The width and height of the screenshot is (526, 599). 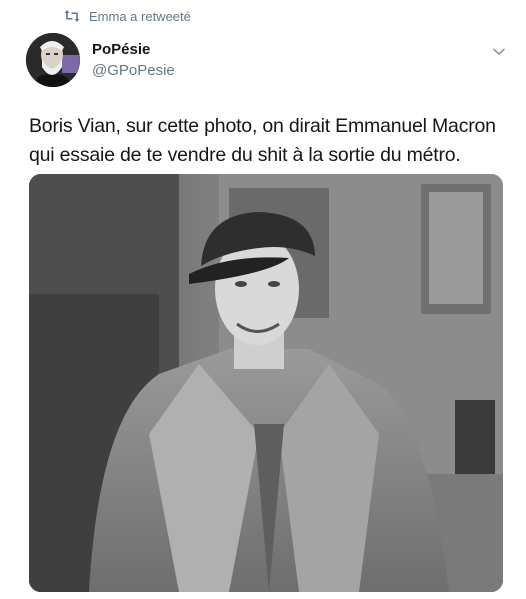 I want to click on chevron-down-icon, so click(x=499, y=50).